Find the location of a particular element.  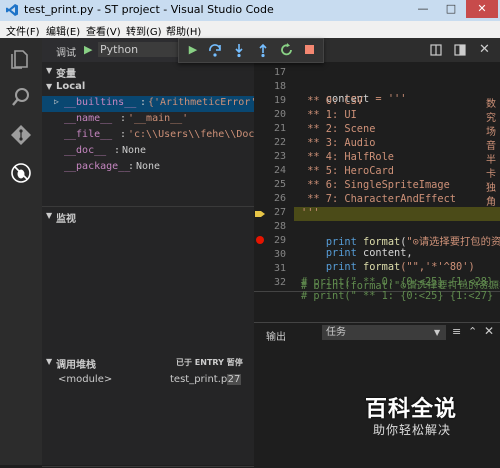

vscode-logo-icon is located at coordinates (12, 10).